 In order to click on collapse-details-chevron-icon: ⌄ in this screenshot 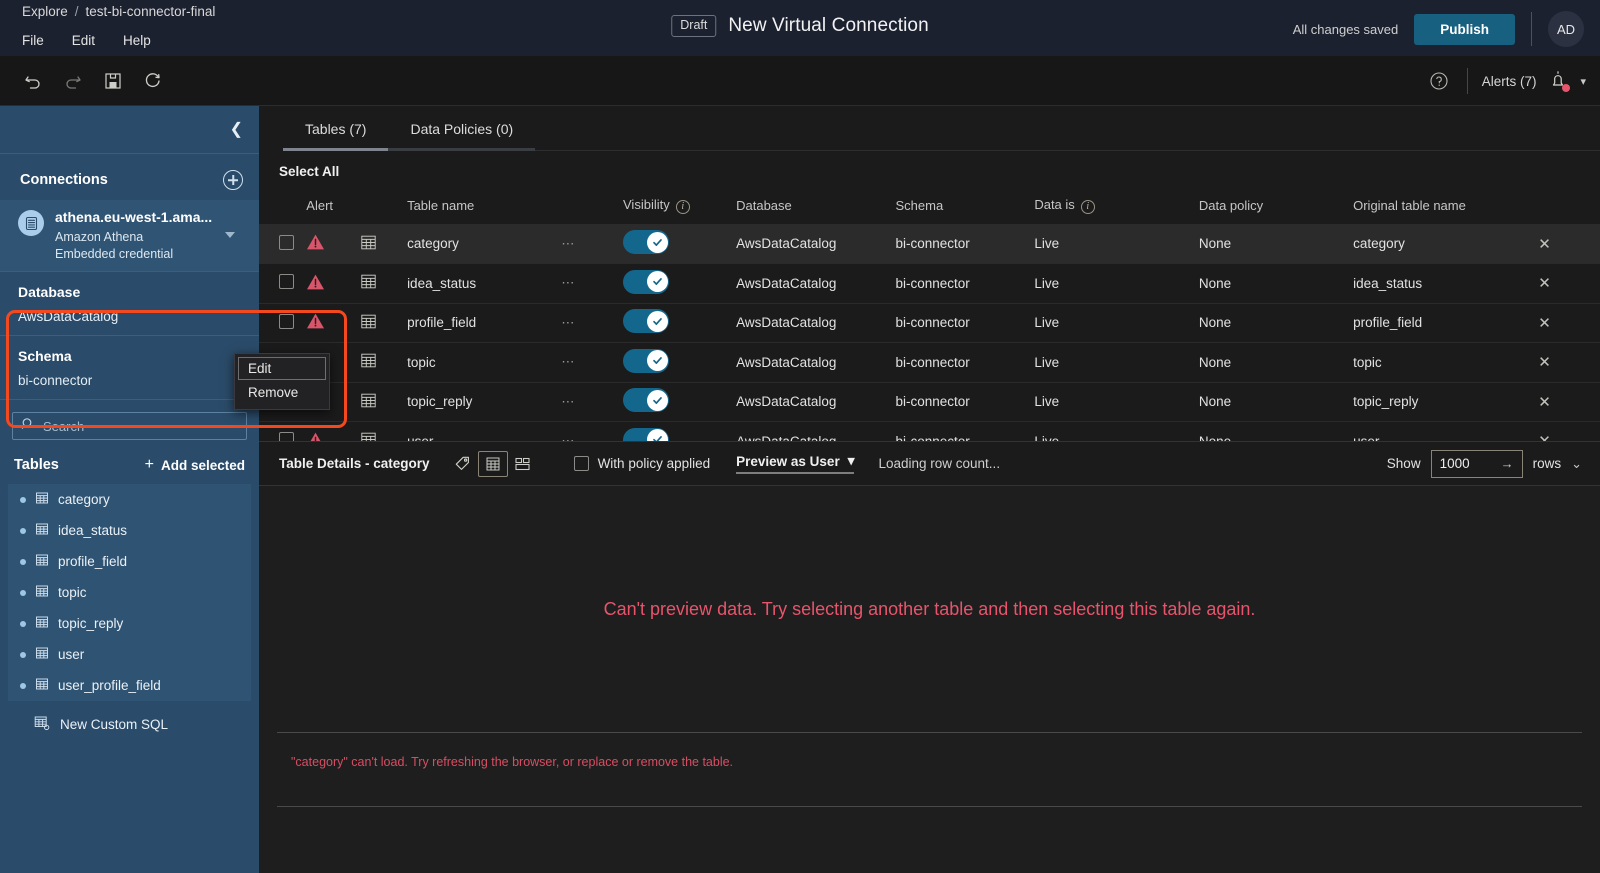, I will do `click(1576, 464)`.